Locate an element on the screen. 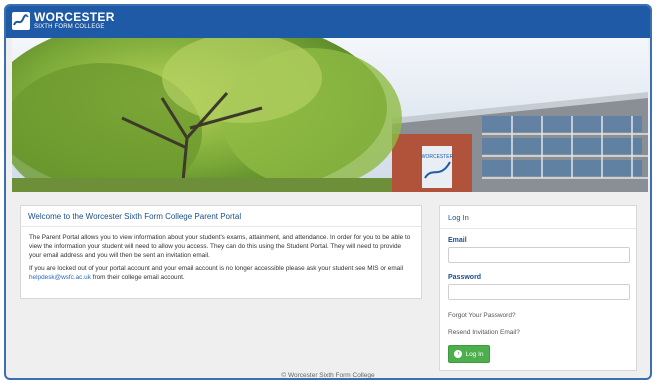 The height and width of the screenshot is (383, 657). college-logo: WORCESTER SIXTH FORM COLLEGE is located at coordinates (63, 20).